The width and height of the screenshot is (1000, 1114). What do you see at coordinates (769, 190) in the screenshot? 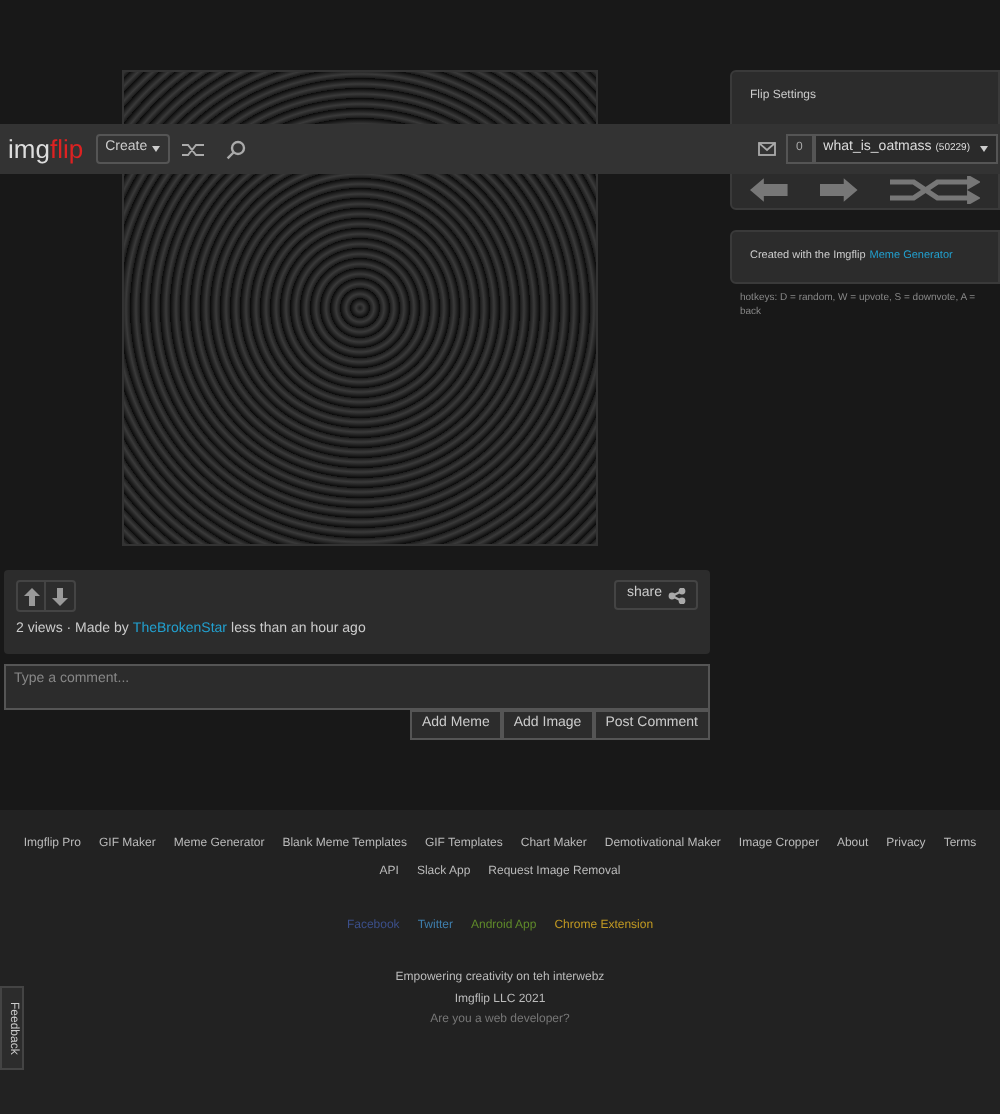
I see `left-arrow-icon` at bounding box center [769, 190].